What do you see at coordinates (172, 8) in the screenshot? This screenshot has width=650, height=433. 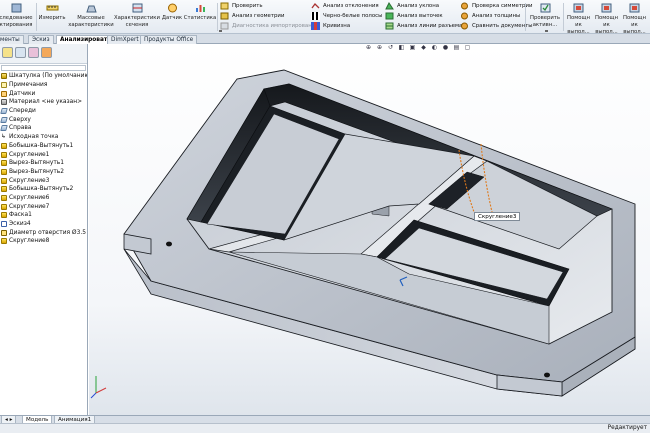 I see `sensor-icon` at bounding box center [172, 8].